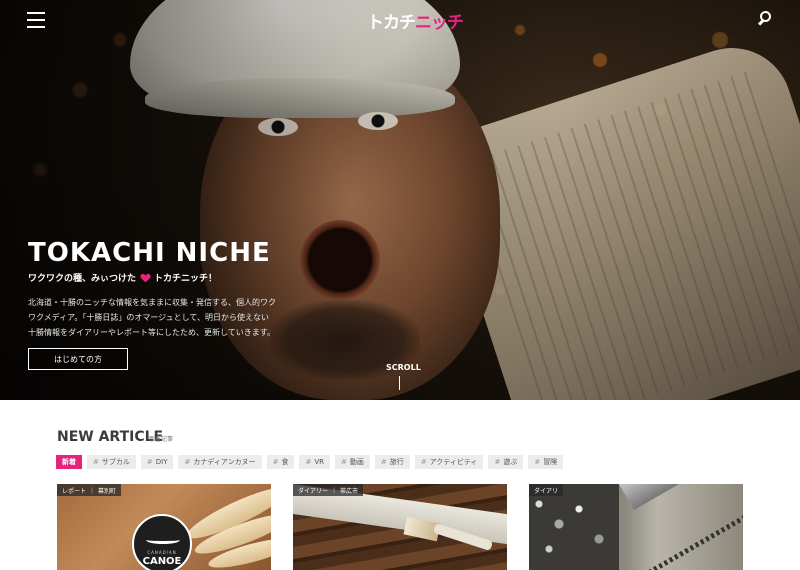 Image resolution: width=800 pixels, height=570 pixels. What do you see at coordinates (506, 462) in the screenshot?
I see `tag-play: # 遊ぶ` at bounding box center [506, 462].